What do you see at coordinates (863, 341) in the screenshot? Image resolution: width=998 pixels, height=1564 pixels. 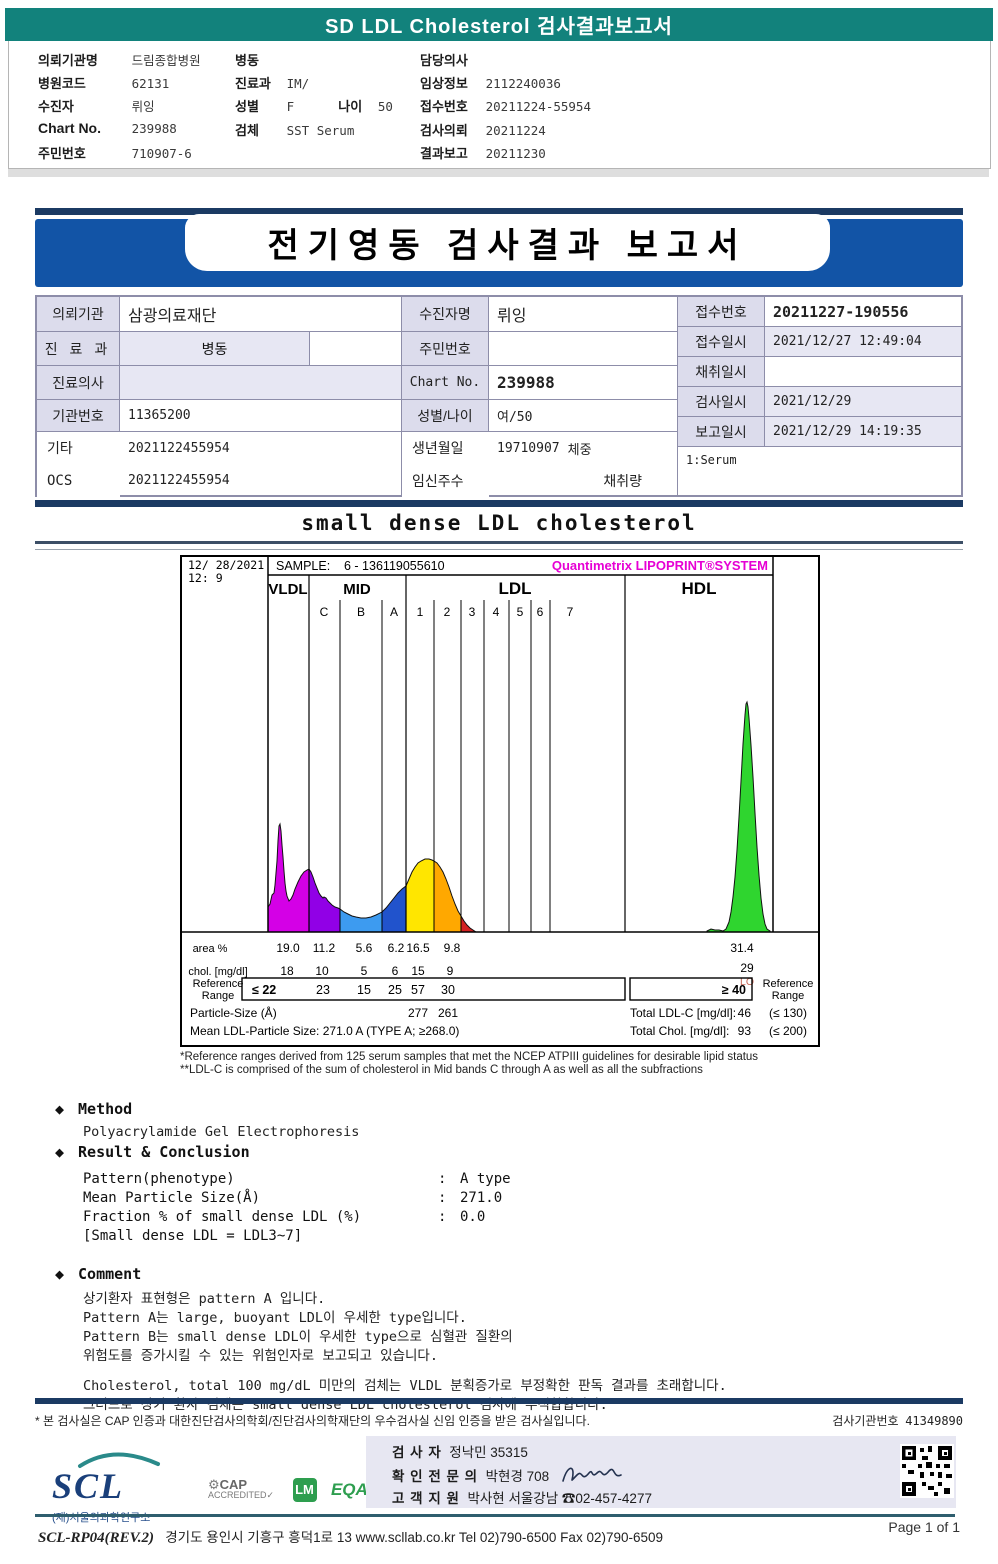 I see `row-value: 2021/12/27 12:49:04` at bounding box center [863, 341].